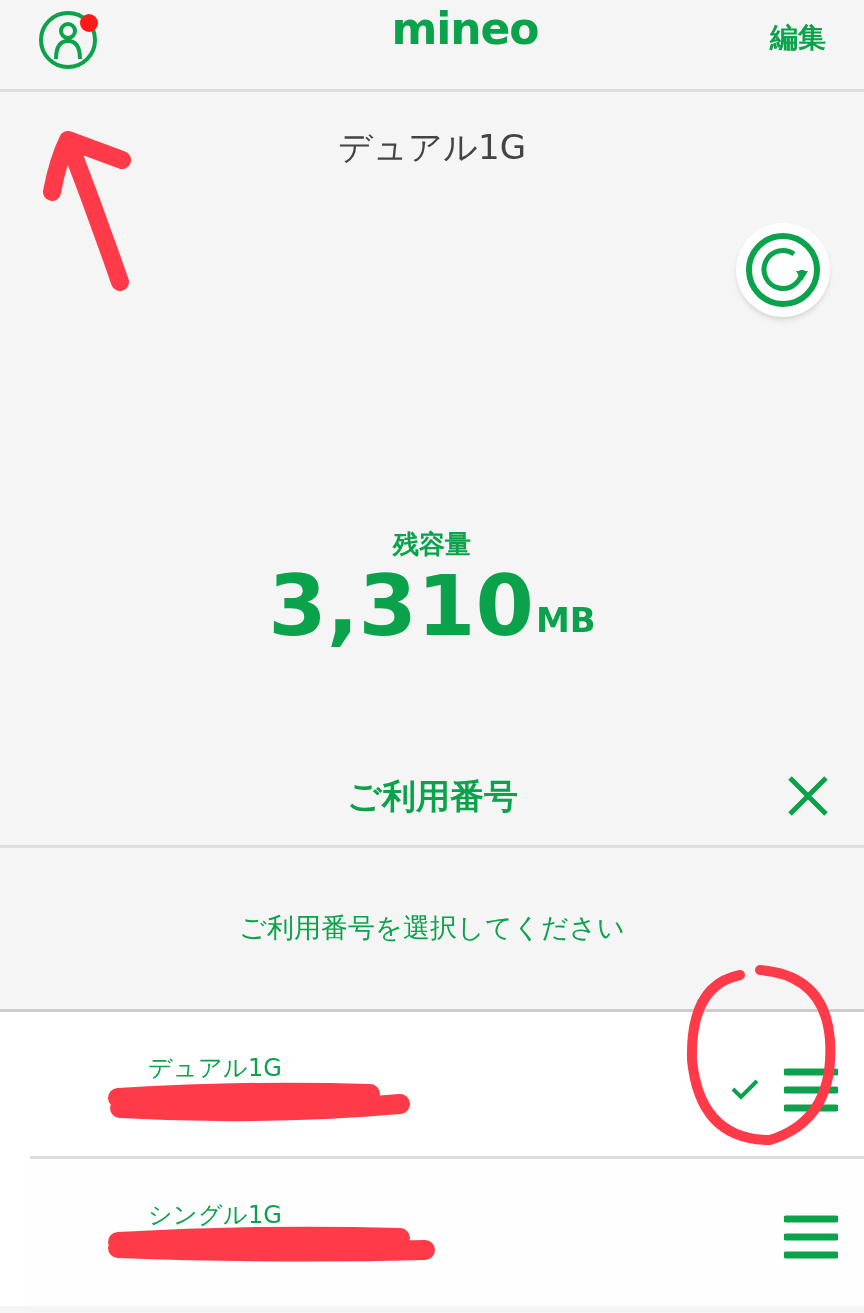  I want to click on sheet-title: ご利用番号, so click(432, 796).